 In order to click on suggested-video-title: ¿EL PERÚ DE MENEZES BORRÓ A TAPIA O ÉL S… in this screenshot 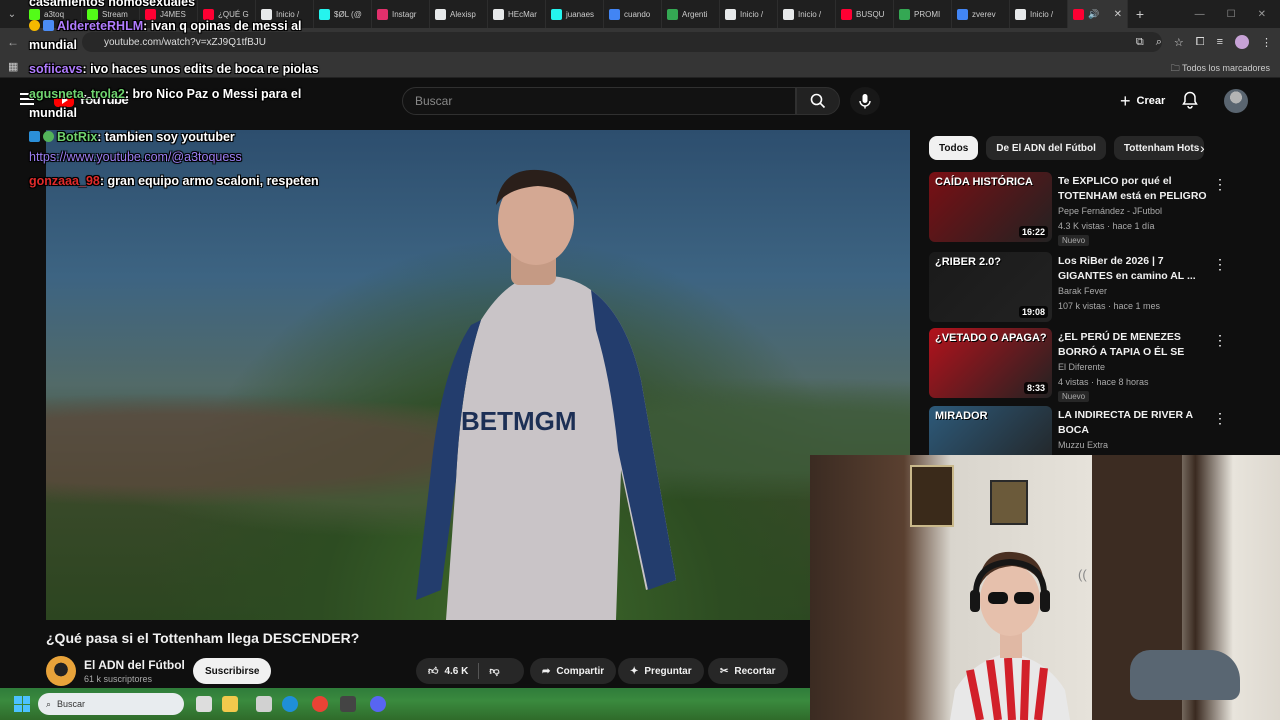, I will do `click(1133, 345)`.